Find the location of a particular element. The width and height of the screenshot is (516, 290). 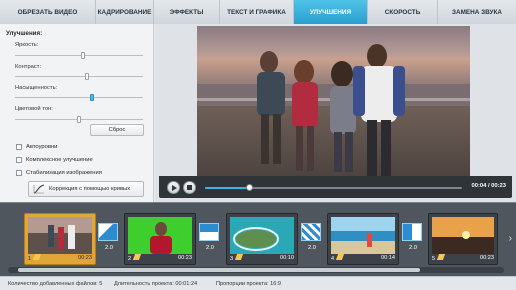

hue-slider is located at coordinates (79, 119).